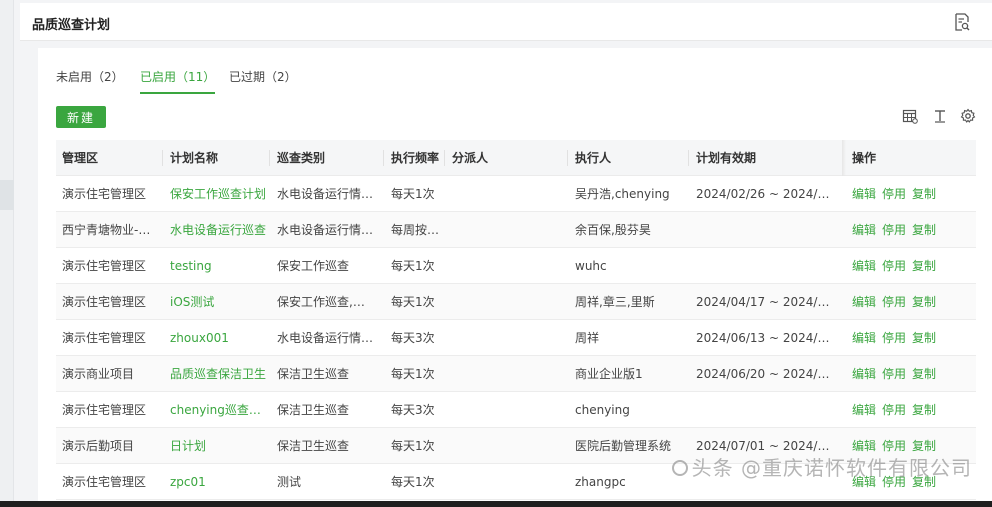 This screenshot has width=992, height=507. I want to click on calendar-grid-icon, so click(910, 116).